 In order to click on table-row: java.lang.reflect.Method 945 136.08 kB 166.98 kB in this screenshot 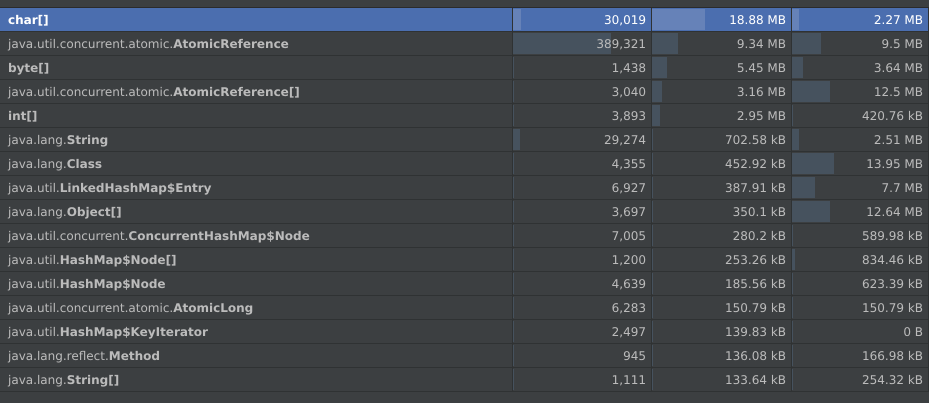, I will do `click(464, 356)`.